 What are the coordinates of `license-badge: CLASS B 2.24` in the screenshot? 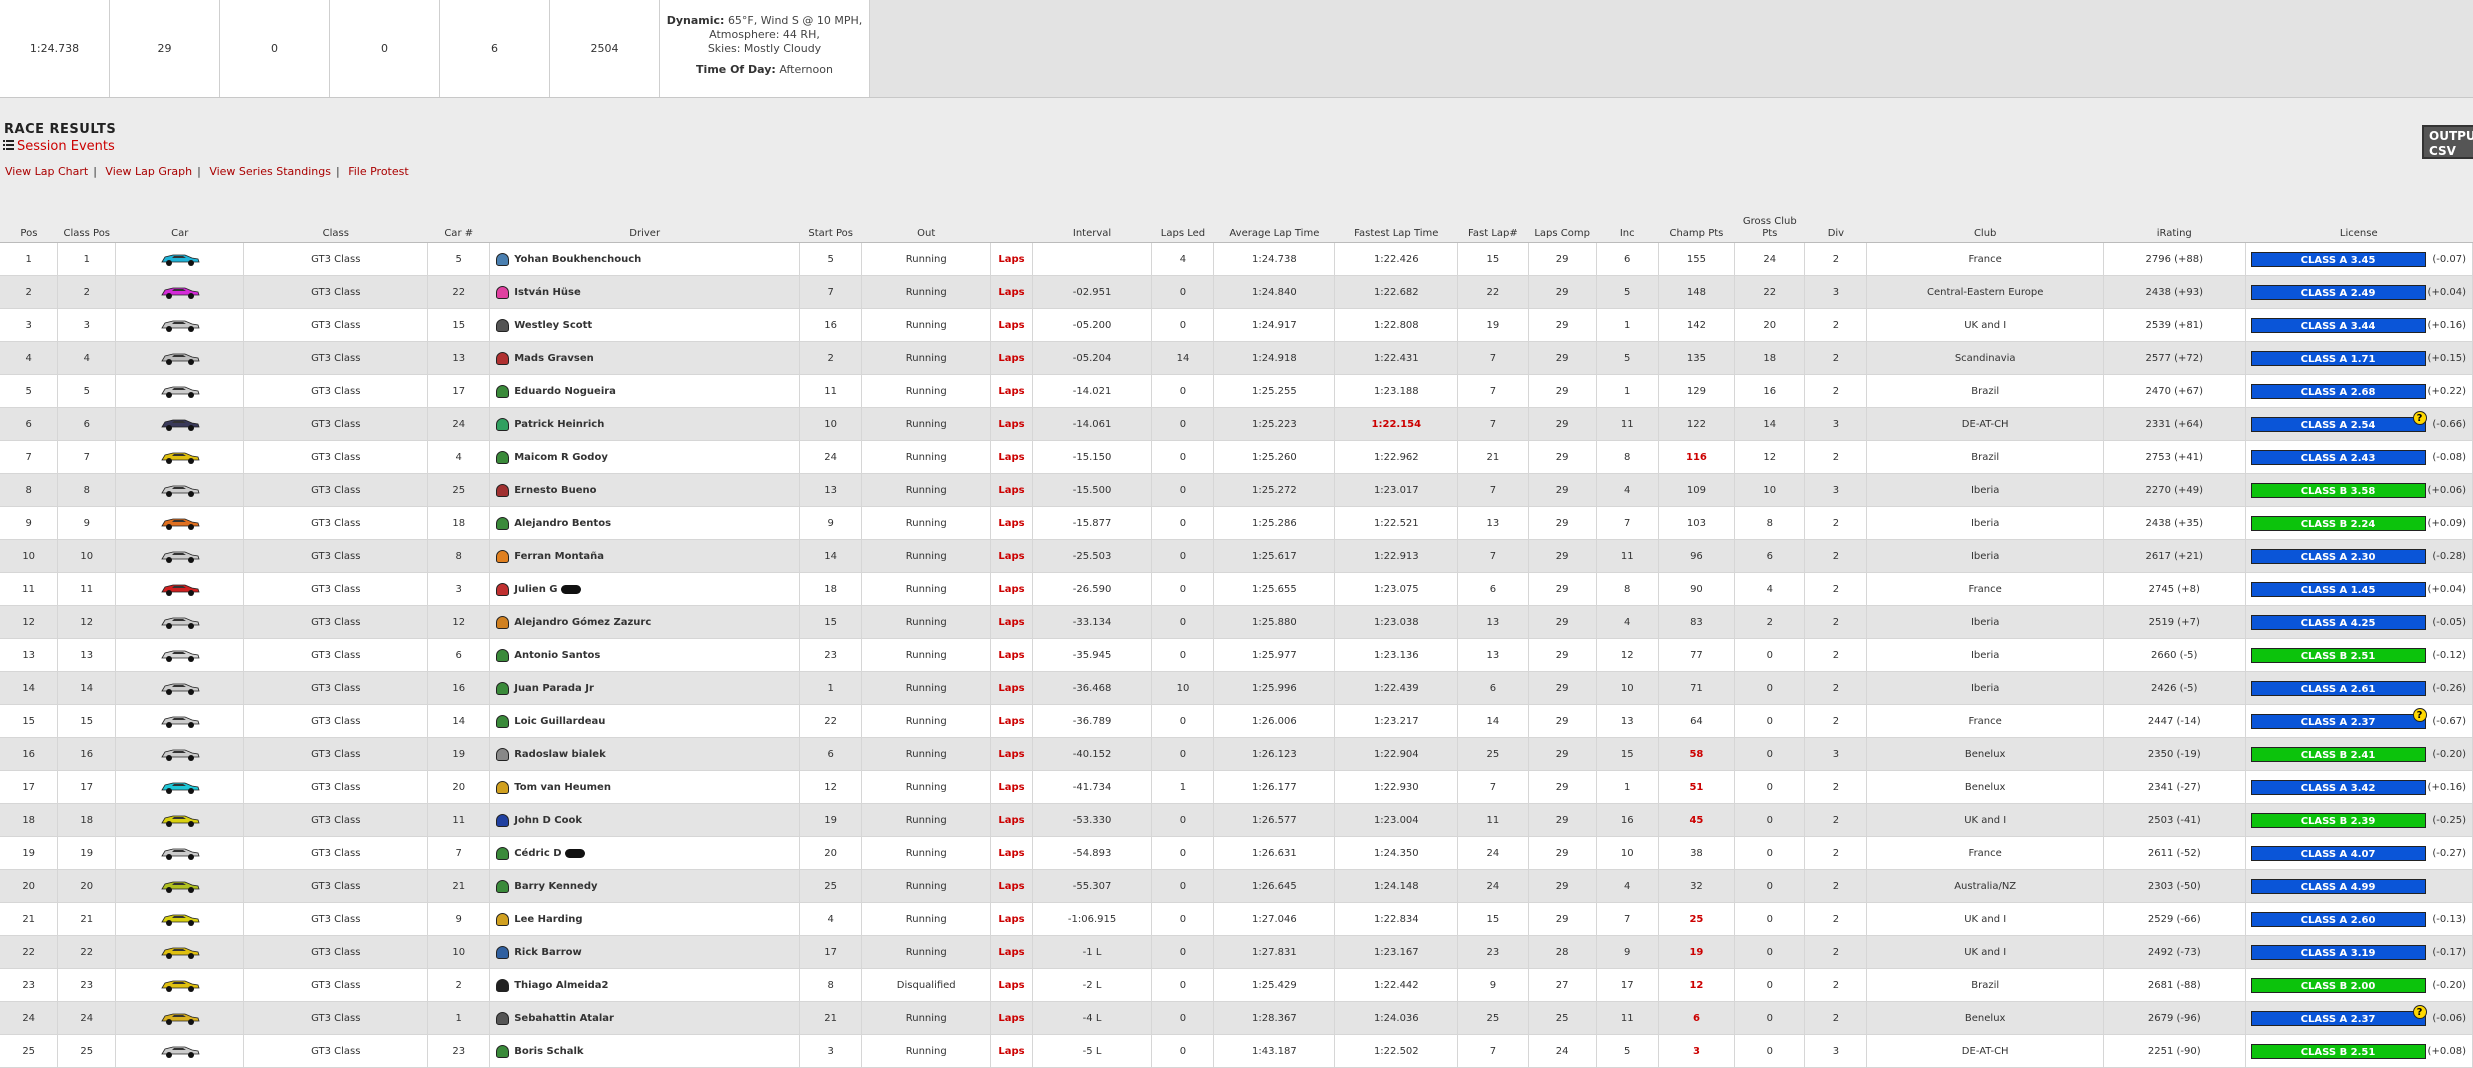 It's located at (2338, 523).